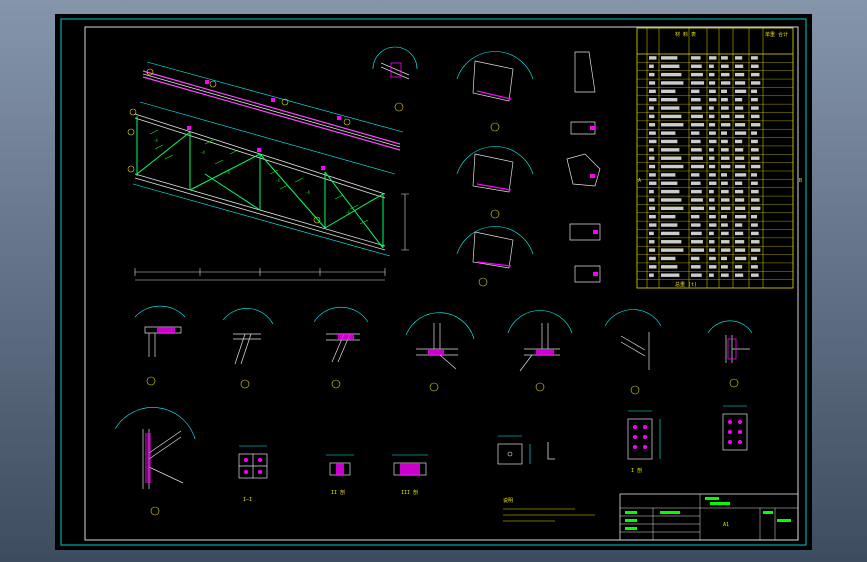 This screenshot has height=562, width=867. I want to click on section-label-4: I 剖, so click(636, 470).